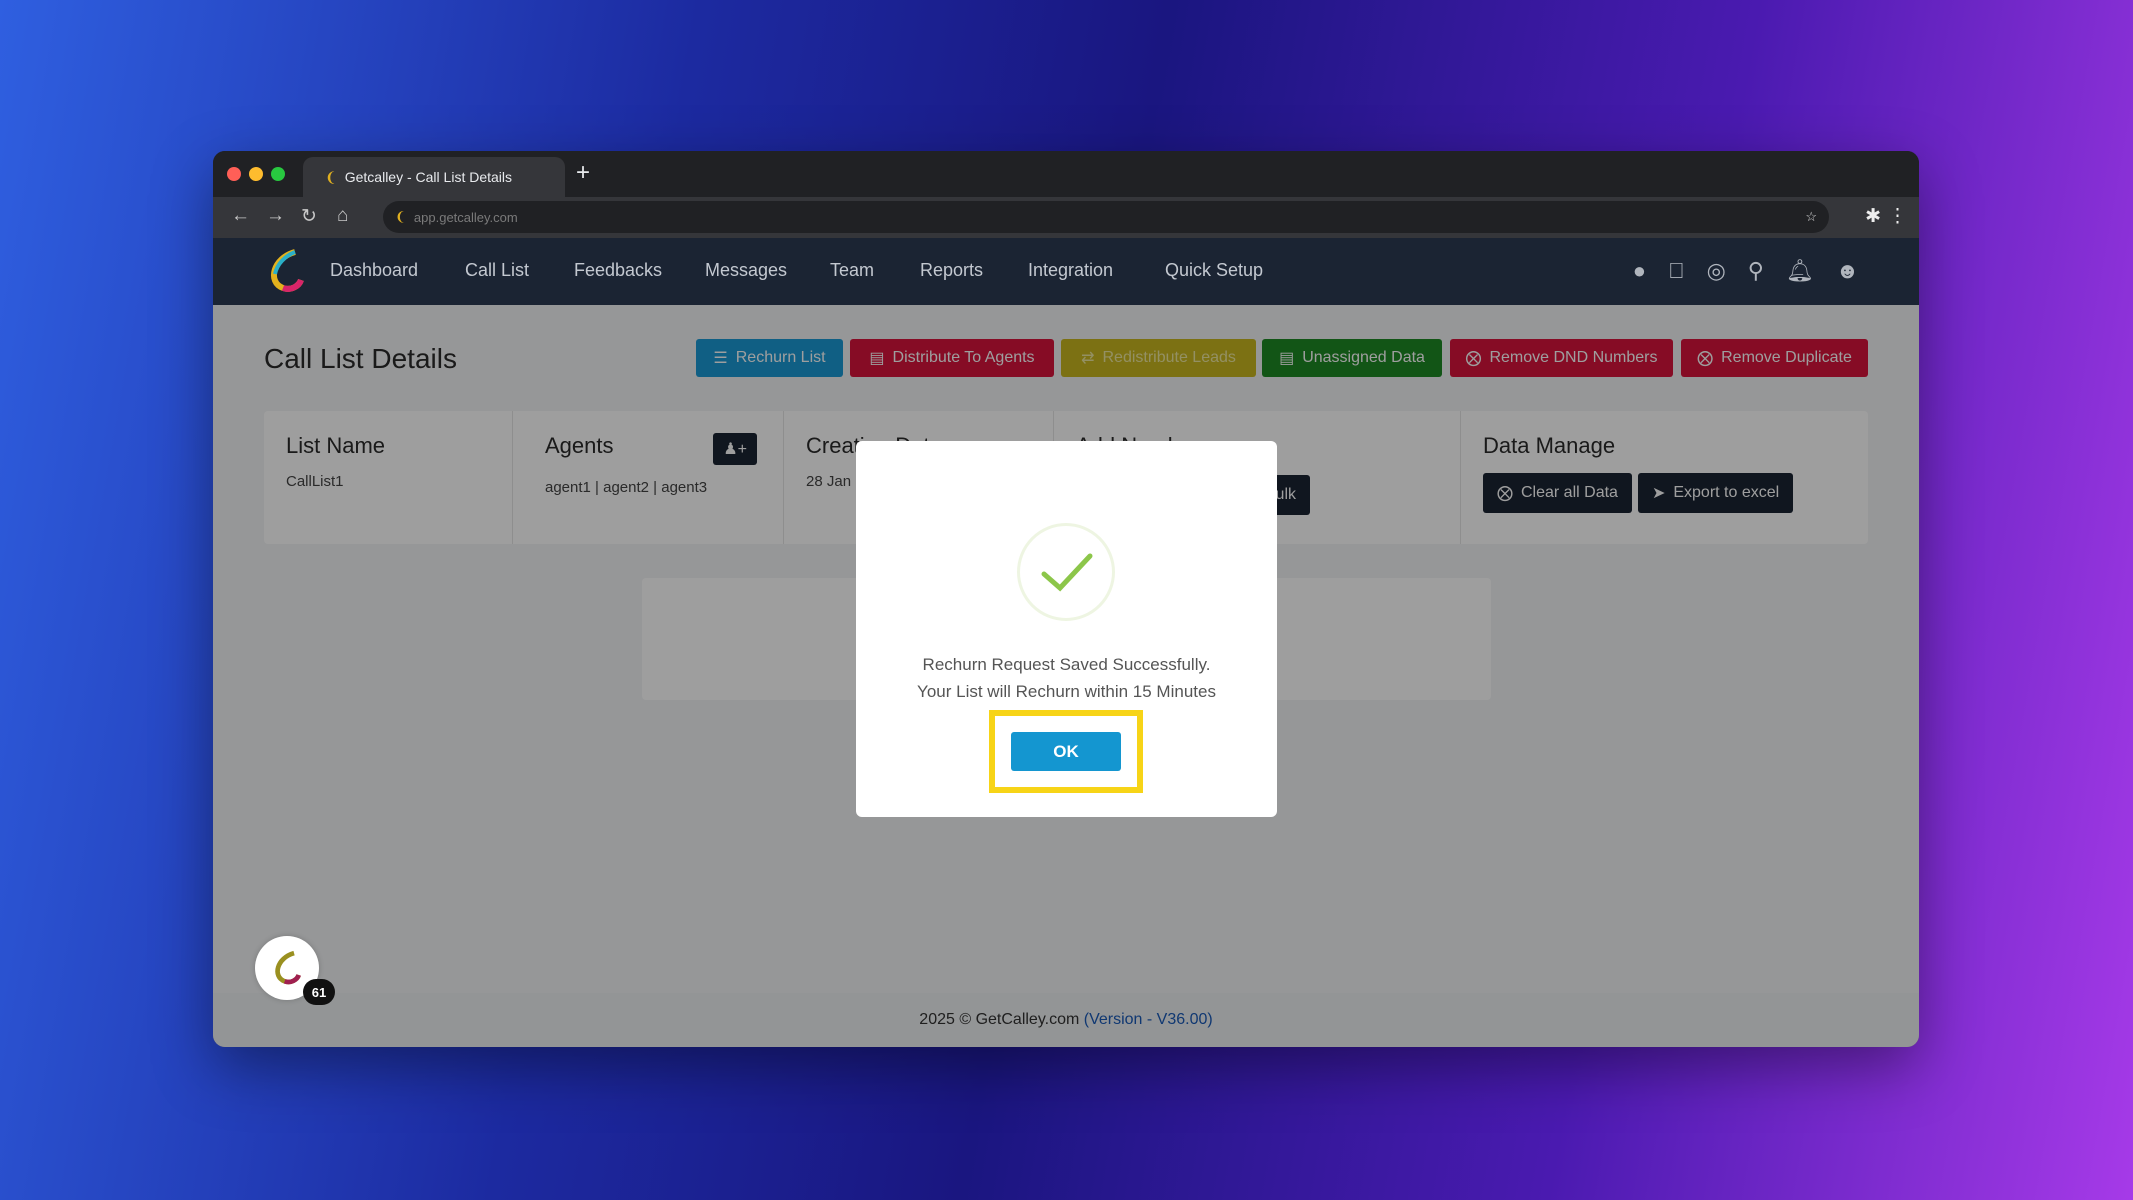 Image resolution: width=2133 pixels, height=1200 pixels. I want to click on nav-call-list: Call List, so click(497, 270).